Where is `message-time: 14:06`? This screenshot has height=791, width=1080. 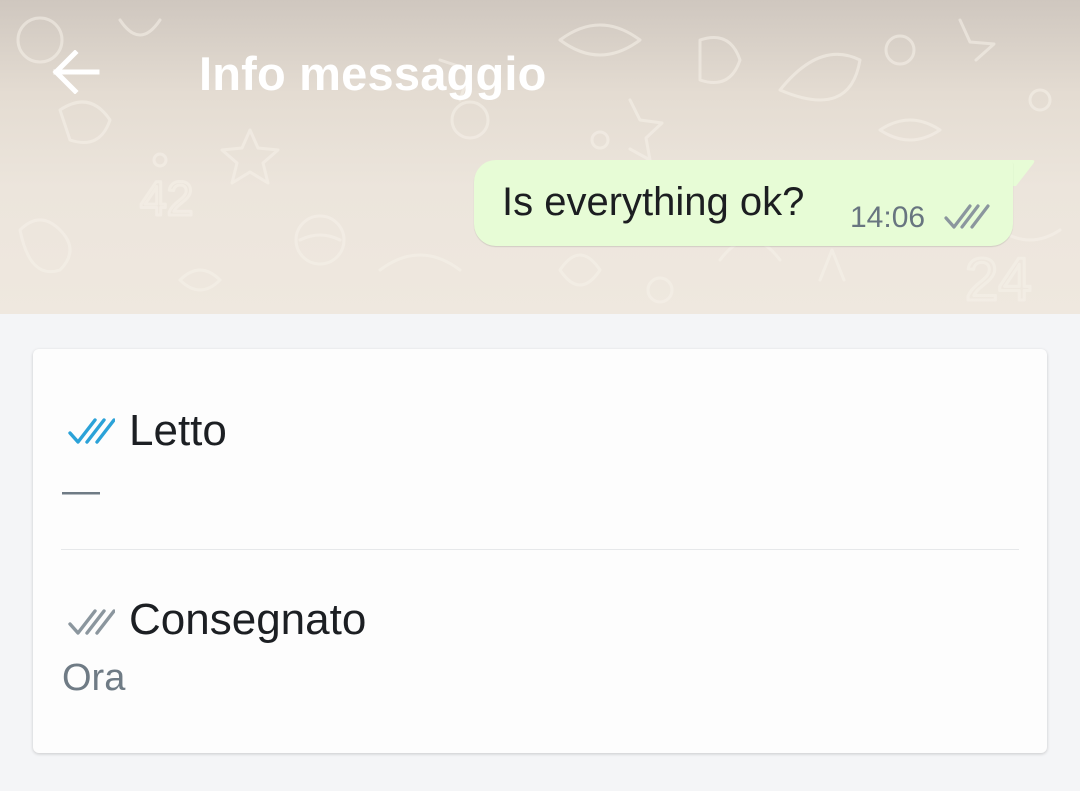 message-time: 14:06 is located at coordinates (888, 217).